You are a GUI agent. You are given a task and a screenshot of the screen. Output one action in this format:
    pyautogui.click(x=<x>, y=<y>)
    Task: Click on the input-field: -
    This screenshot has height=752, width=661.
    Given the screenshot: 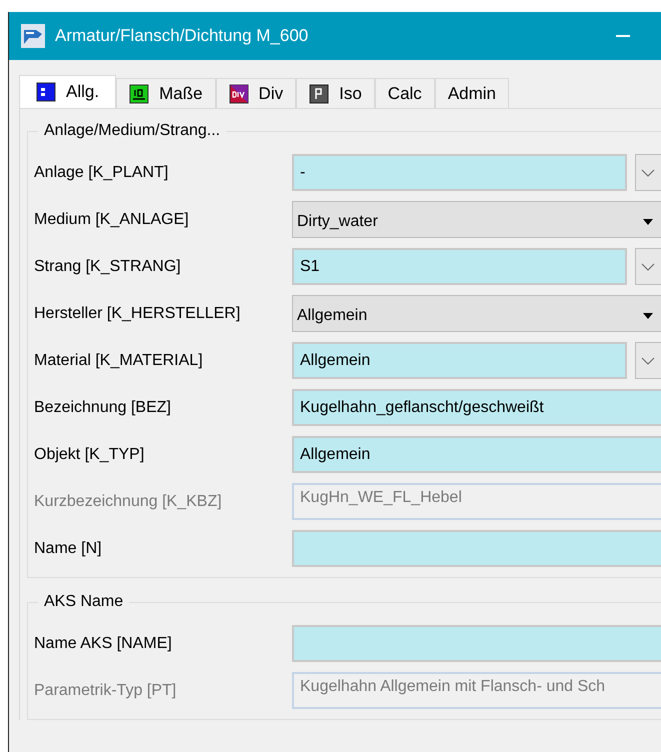 What is the action you would take?
    pyautogui.click(x=459, y=172)
    